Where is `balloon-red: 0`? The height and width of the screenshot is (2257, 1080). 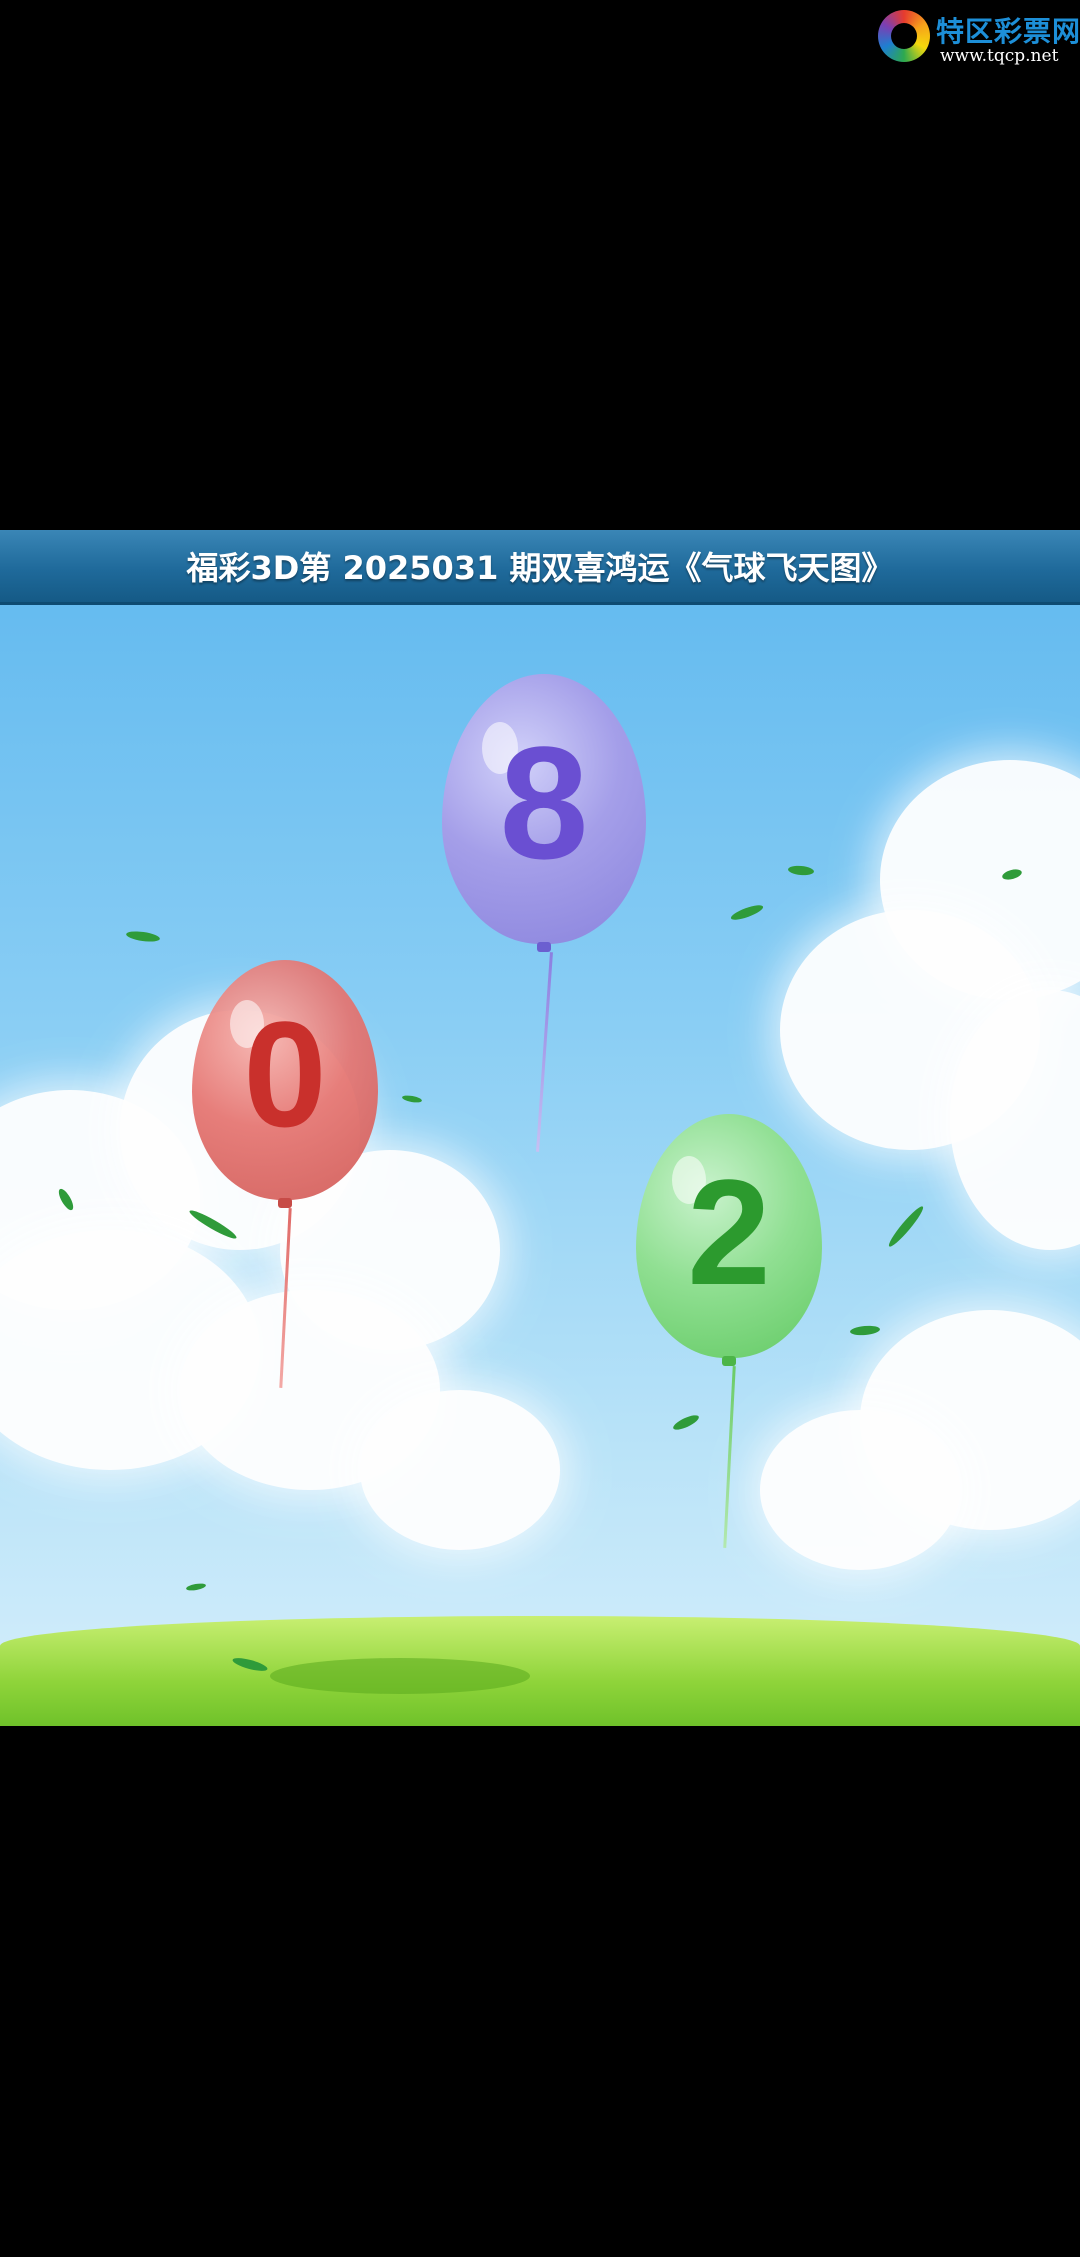
balloon-red: 0 is located at coordinates (285, 1174).